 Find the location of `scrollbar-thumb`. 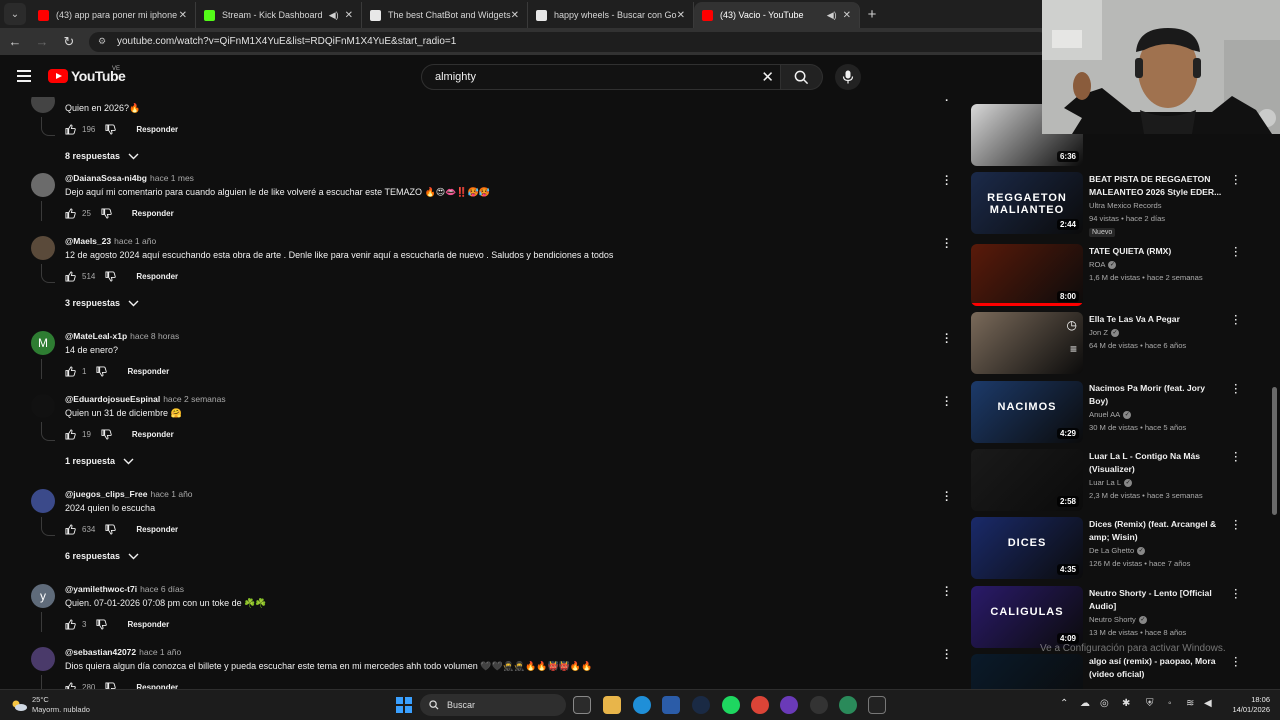

scrollbar-thumb is located at coordinates (1274, 451).